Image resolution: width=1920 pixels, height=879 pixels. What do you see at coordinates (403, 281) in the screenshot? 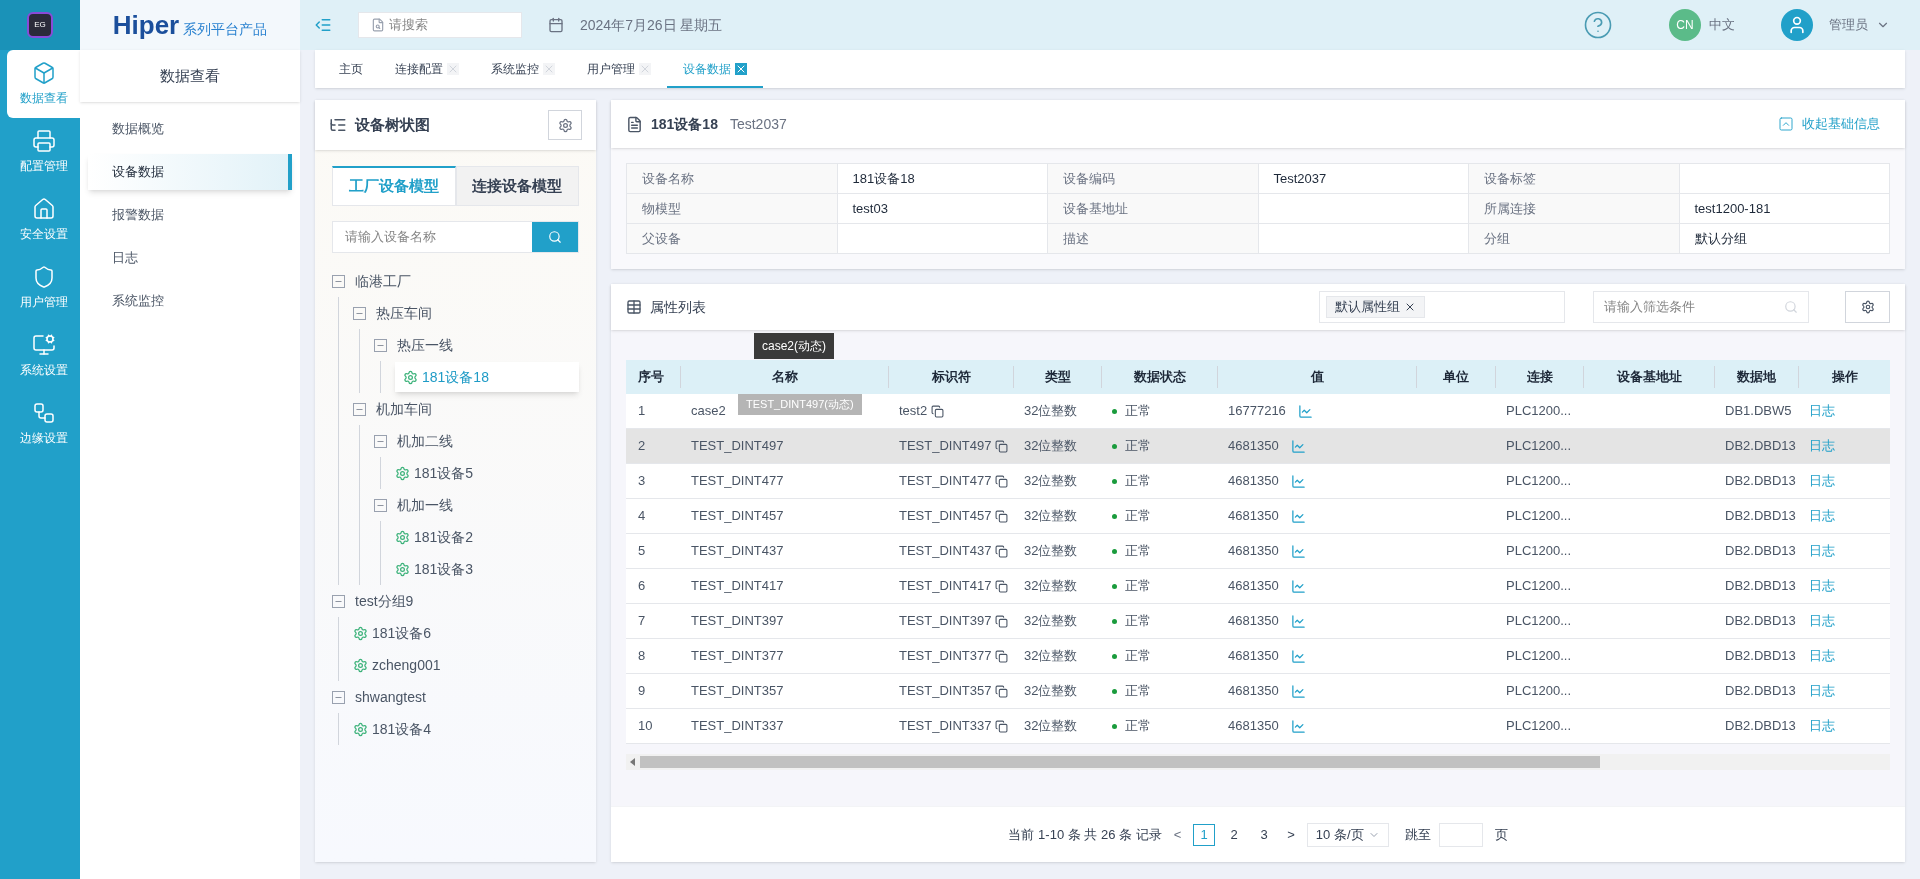
I see `tree-item: 临港工厂` at bounding box center [403, 281].